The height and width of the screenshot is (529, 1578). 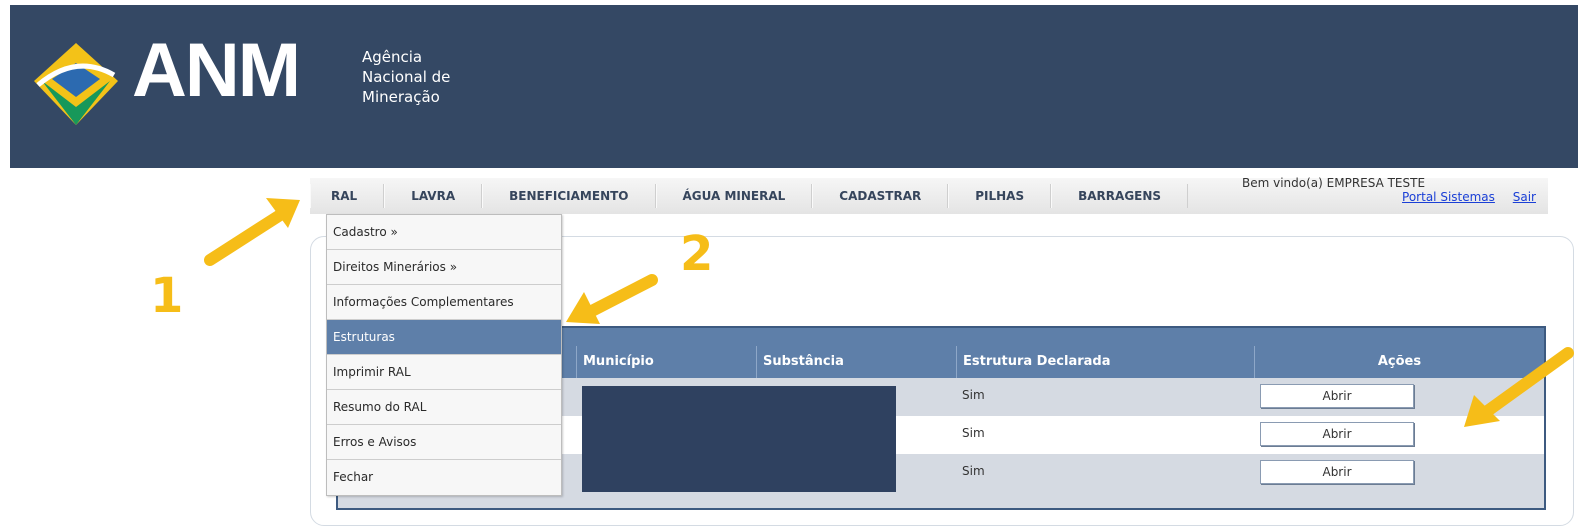 What do you see at coordinates (401, 97) in the screenshot?
I see `logo-subtitle-line: Mineração` at bounding box center [401, 97].